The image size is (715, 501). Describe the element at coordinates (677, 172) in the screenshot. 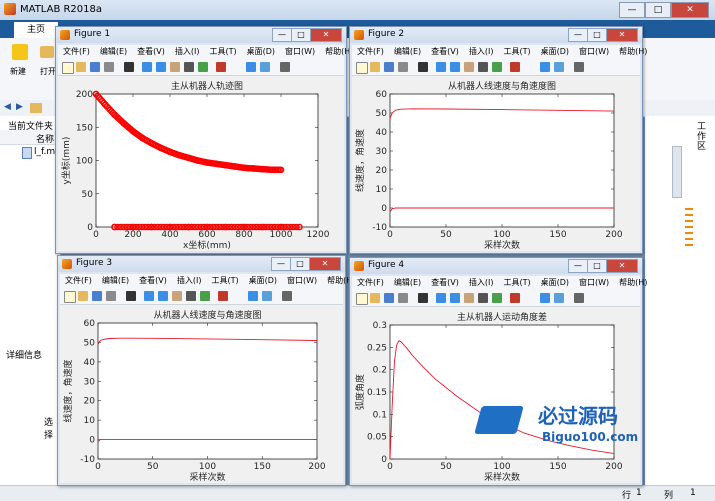

I see `scrollbar` at that location.